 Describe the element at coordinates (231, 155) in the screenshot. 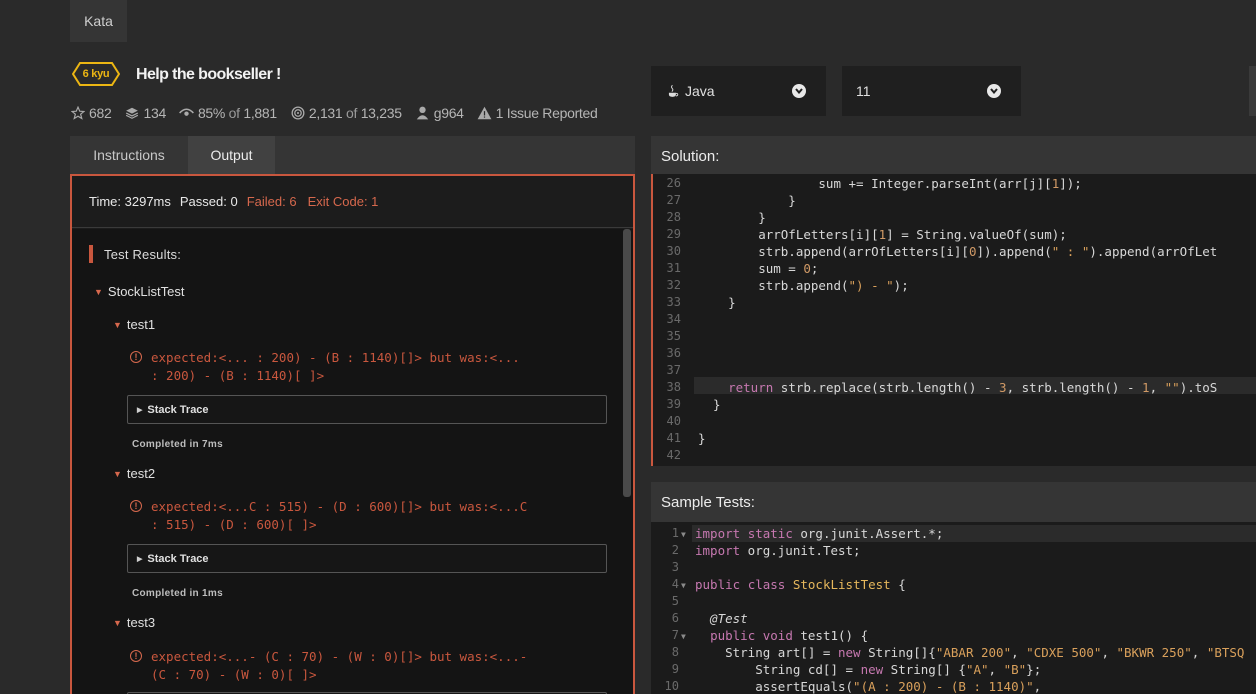

I see `tab-output: Output` at that location.